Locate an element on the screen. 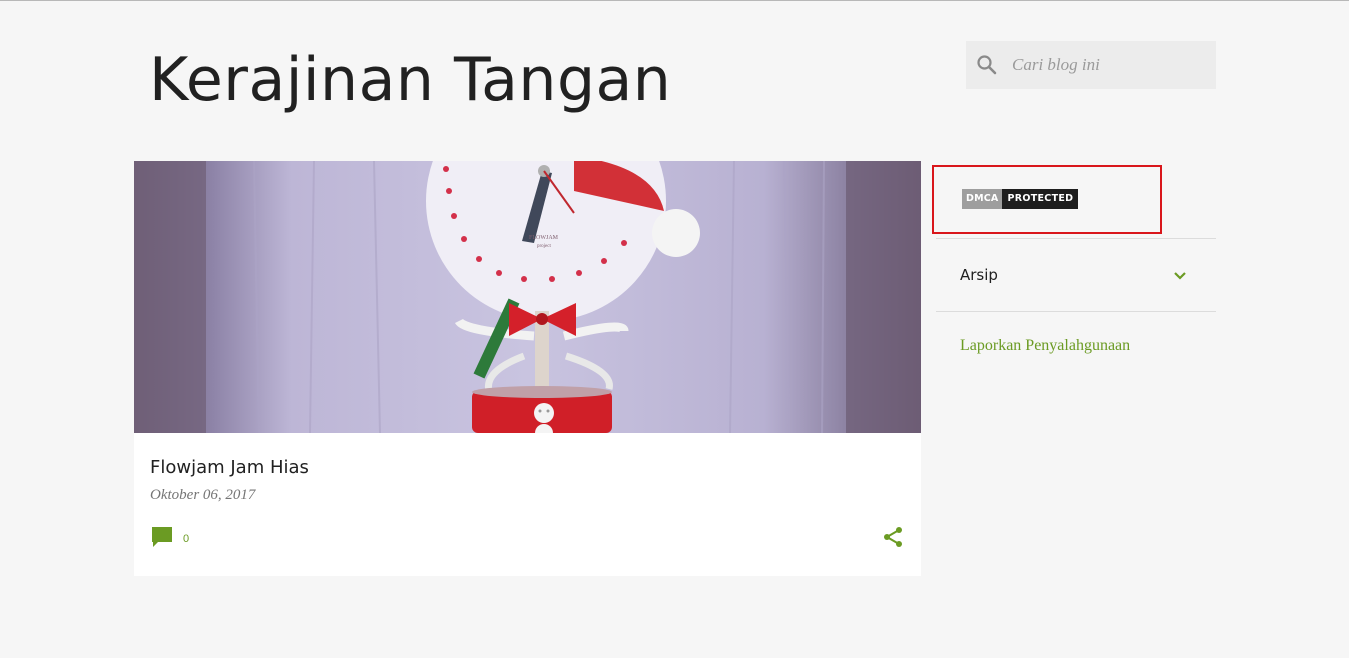  dmca-badge: DMCA PROTECTED is located at coordinates (1020, 199).